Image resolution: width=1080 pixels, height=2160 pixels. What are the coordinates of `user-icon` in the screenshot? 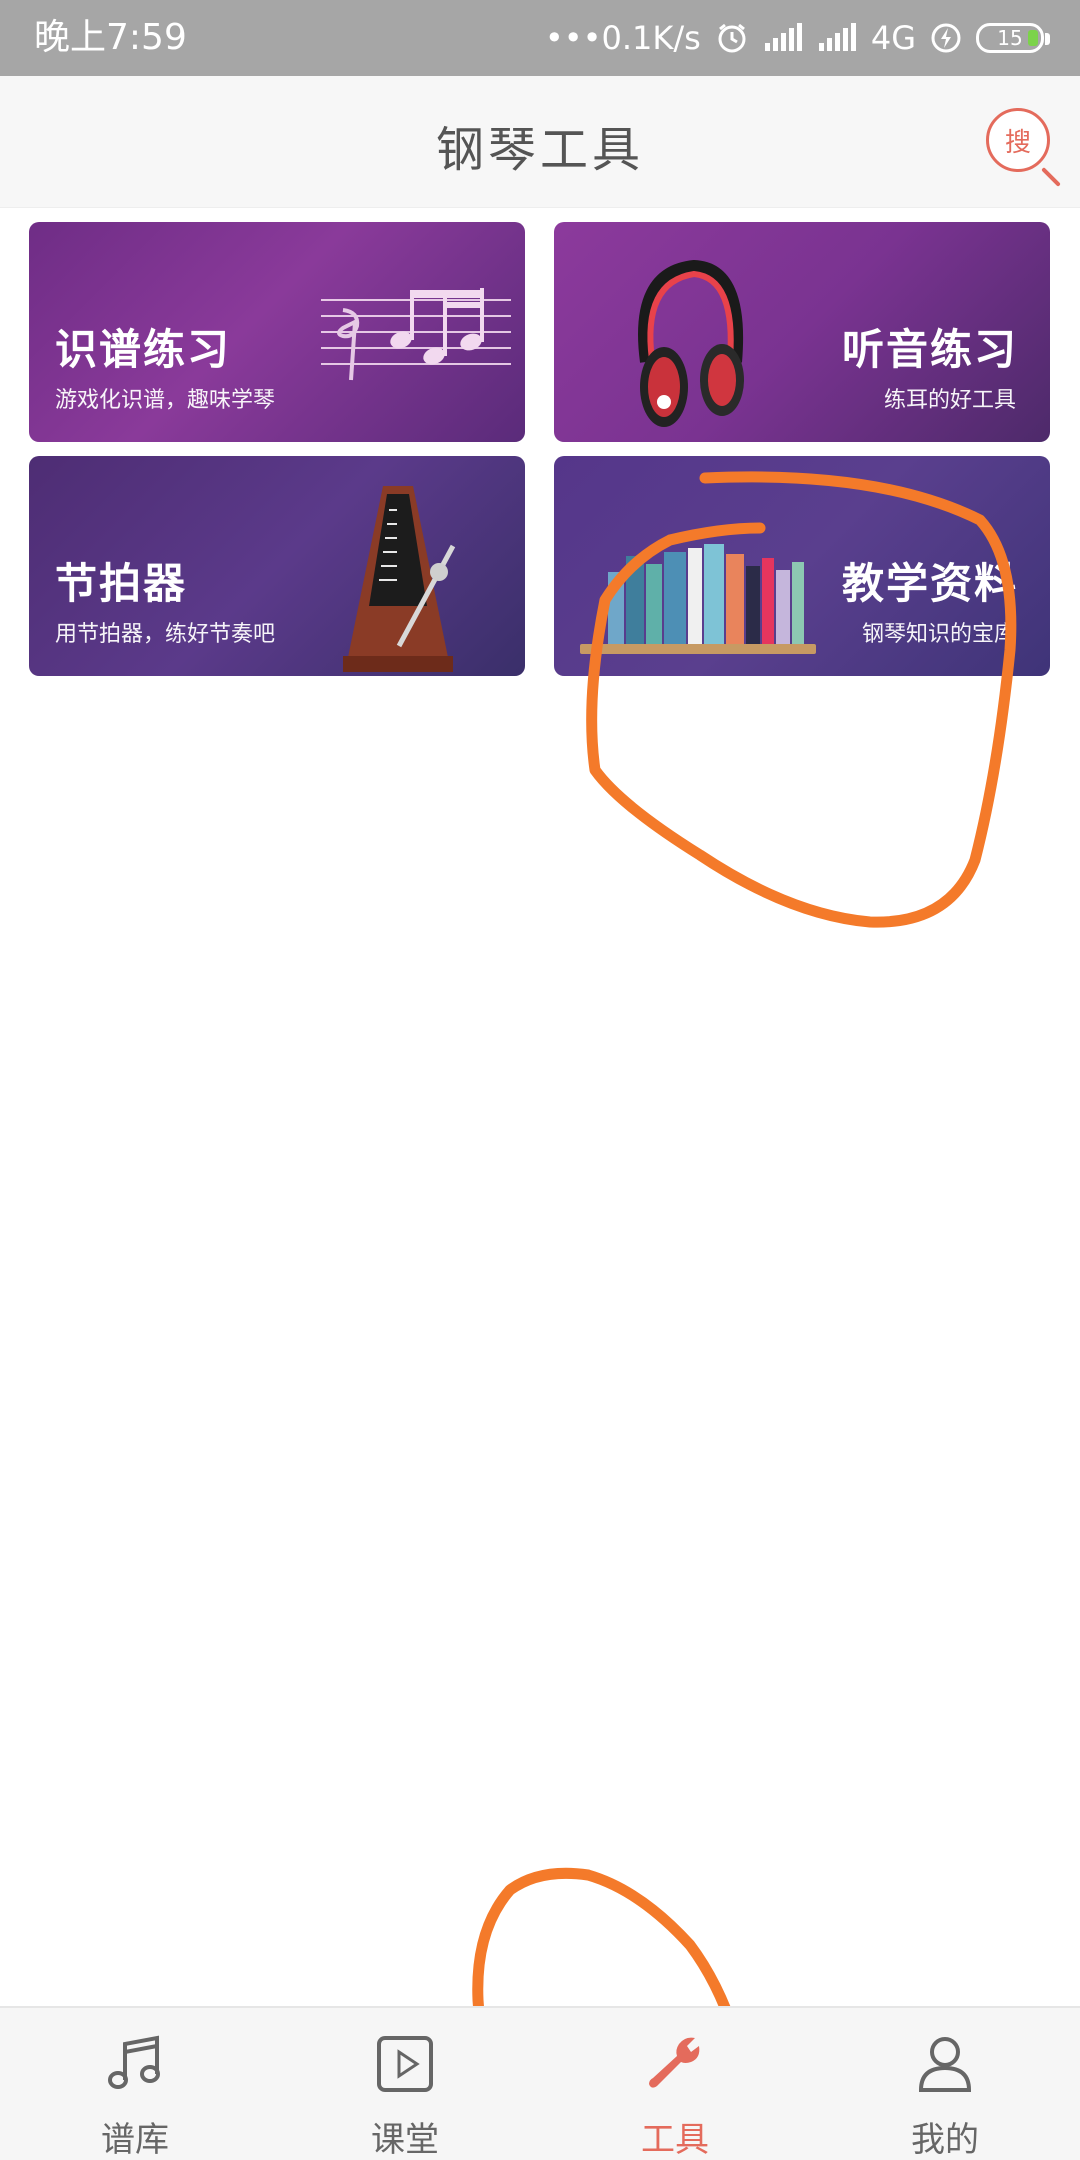 It's located at (945, 2064).